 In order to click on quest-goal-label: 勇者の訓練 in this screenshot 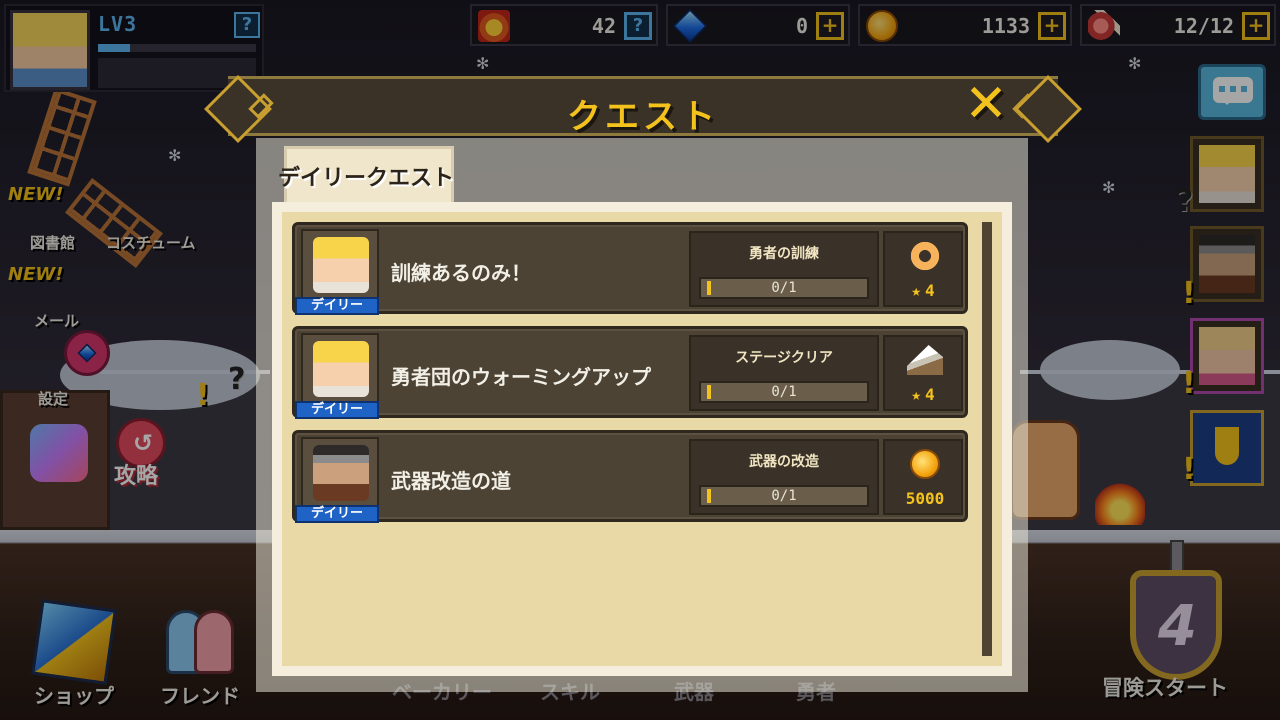, I will do `click(784, 254)`.